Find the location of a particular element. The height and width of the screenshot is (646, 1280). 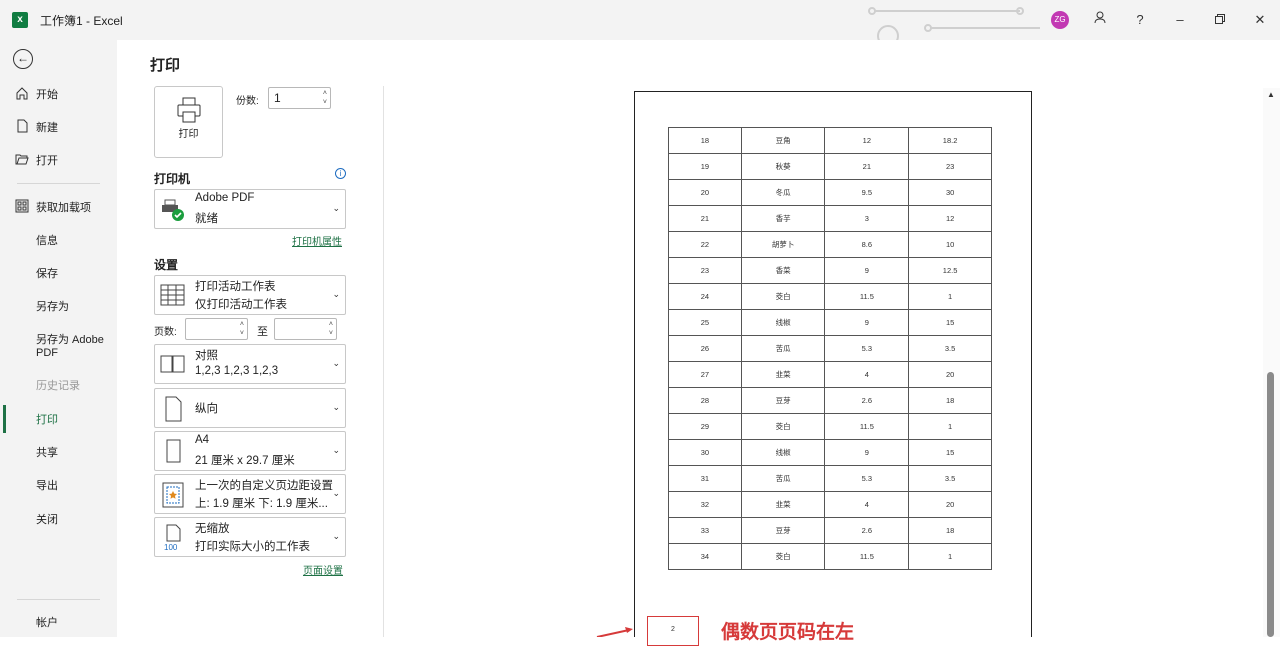

print-button-label: 打印 is located at coordinates (188, 134).